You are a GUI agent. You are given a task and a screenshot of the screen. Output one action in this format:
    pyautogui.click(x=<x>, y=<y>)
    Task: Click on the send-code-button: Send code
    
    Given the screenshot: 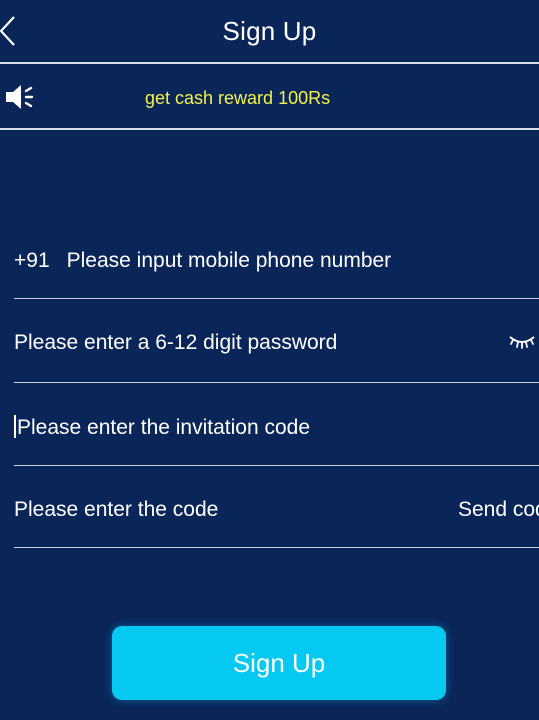 What is the action you would take?
    pyautogui.click(x=498, y=510)
    